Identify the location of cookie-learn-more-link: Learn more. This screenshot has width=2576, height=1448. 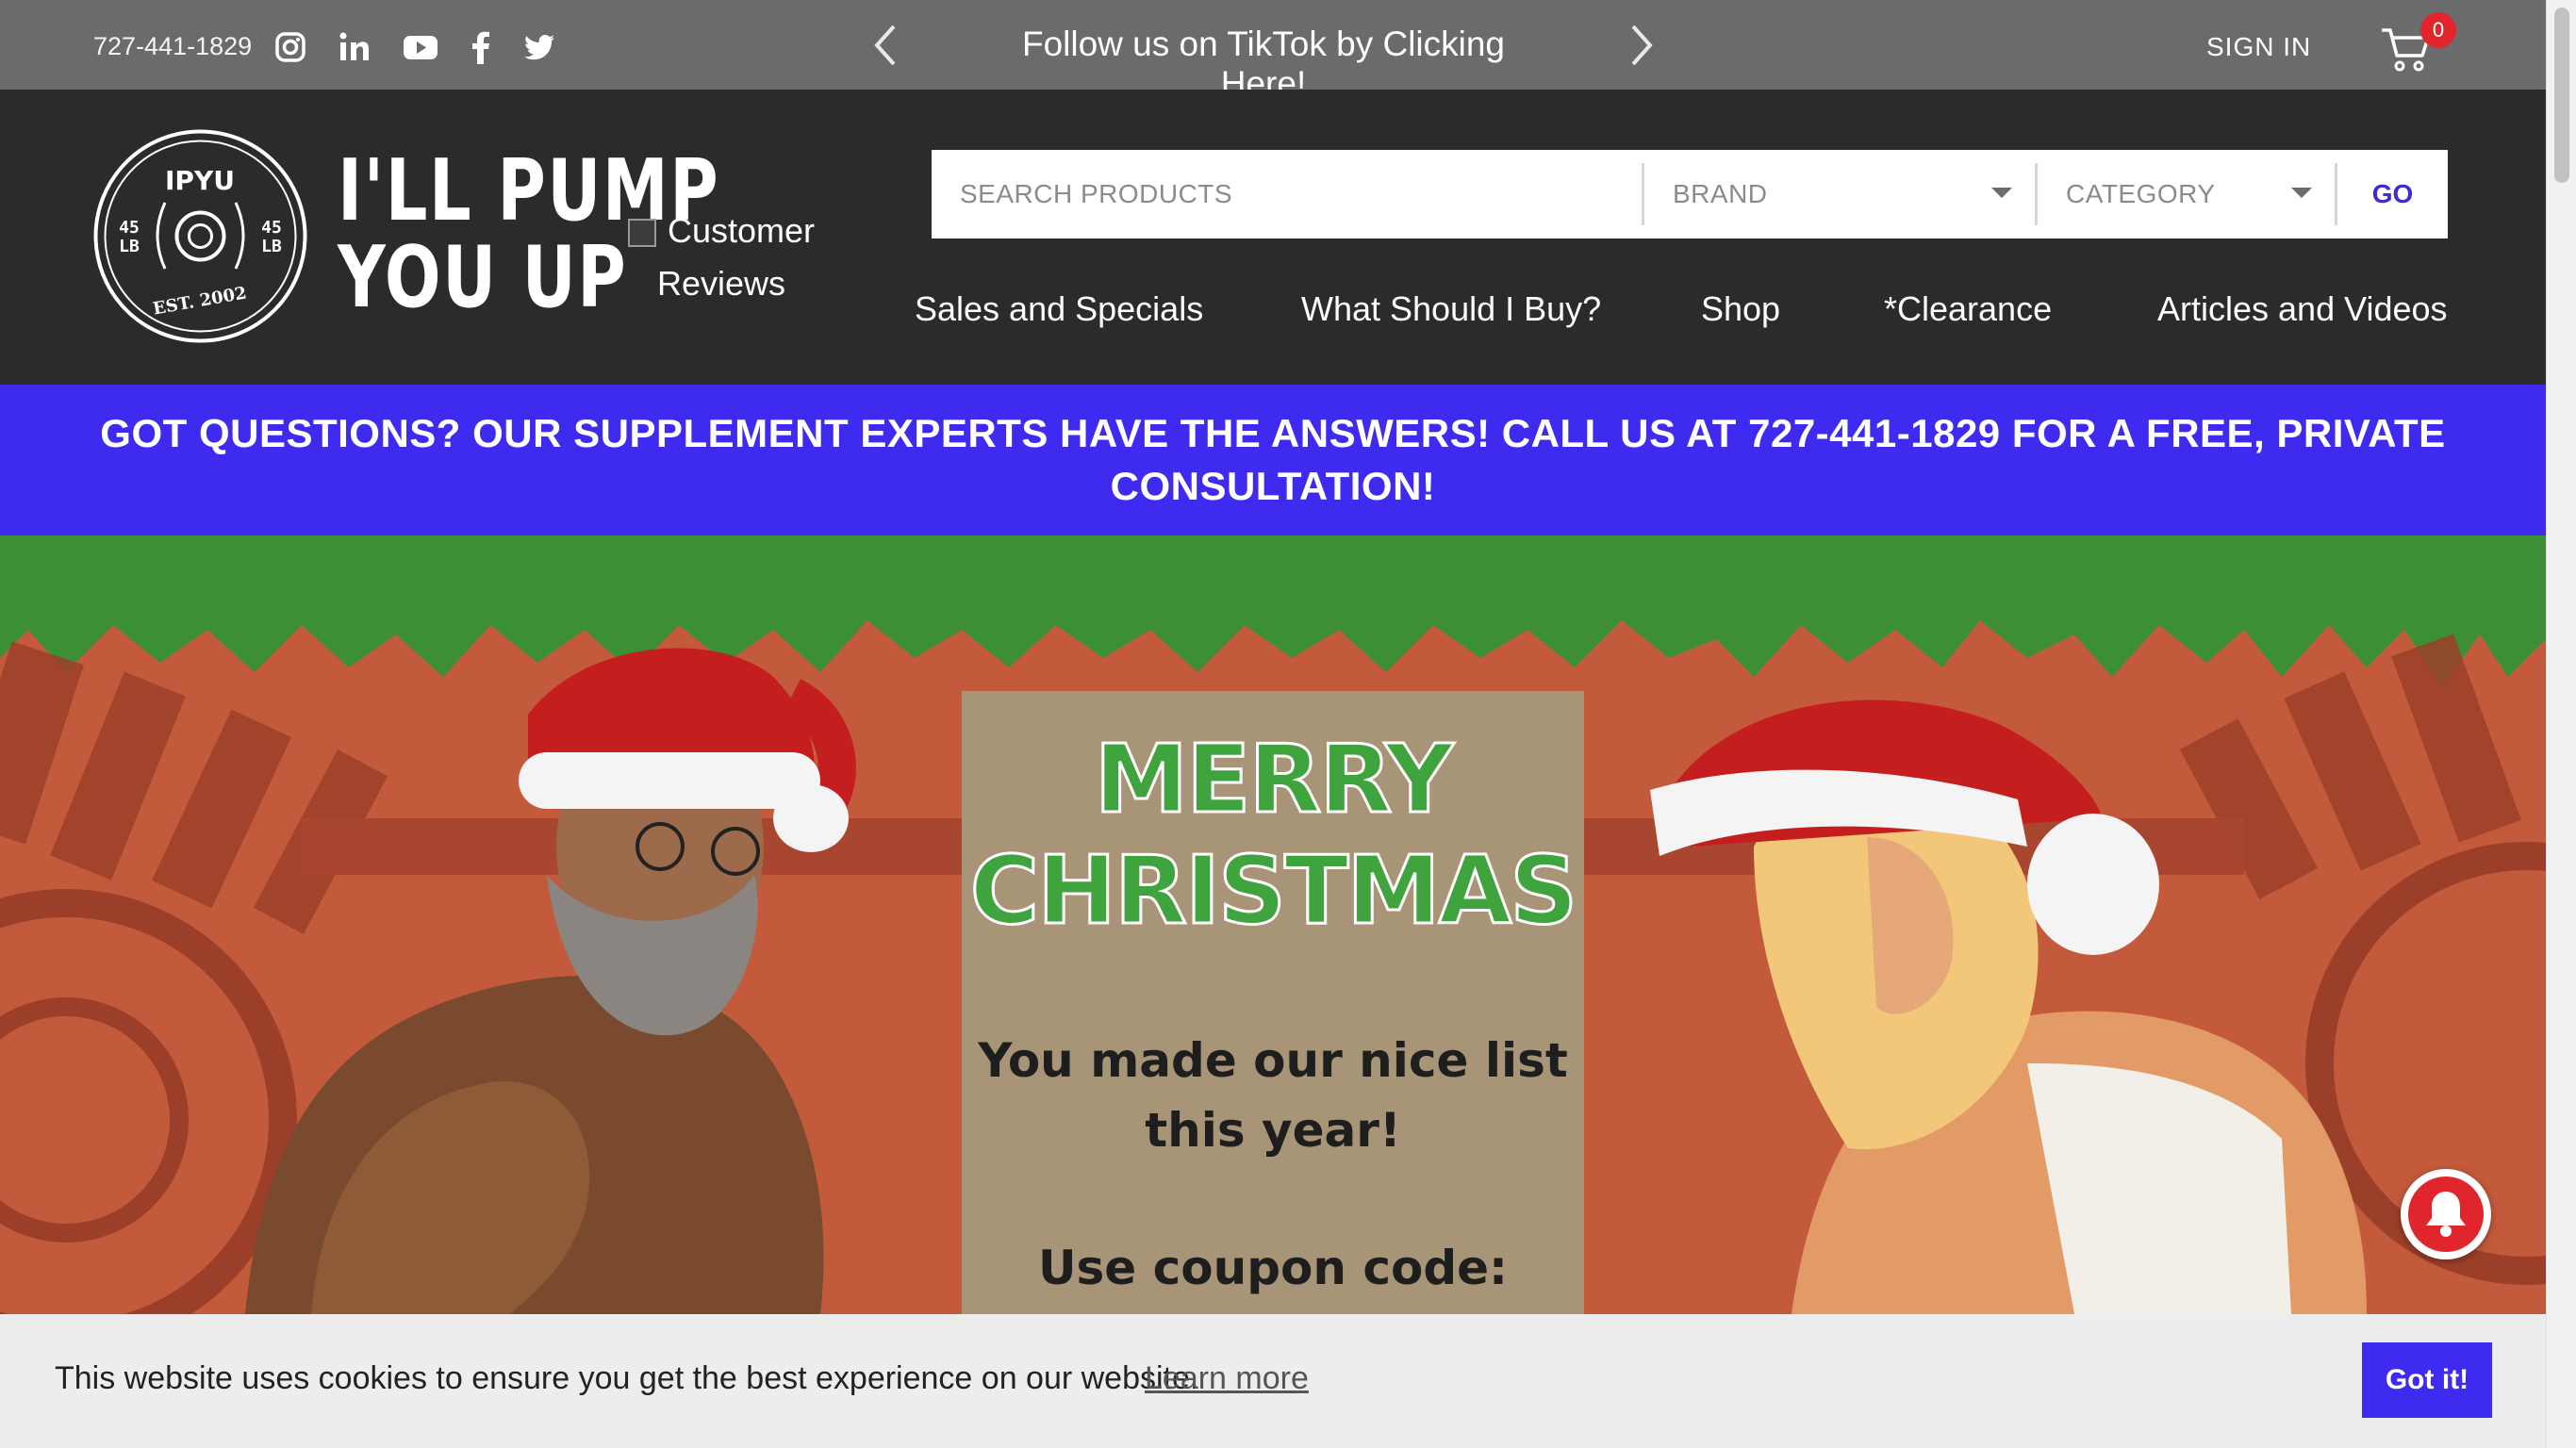
(1227, 1378).